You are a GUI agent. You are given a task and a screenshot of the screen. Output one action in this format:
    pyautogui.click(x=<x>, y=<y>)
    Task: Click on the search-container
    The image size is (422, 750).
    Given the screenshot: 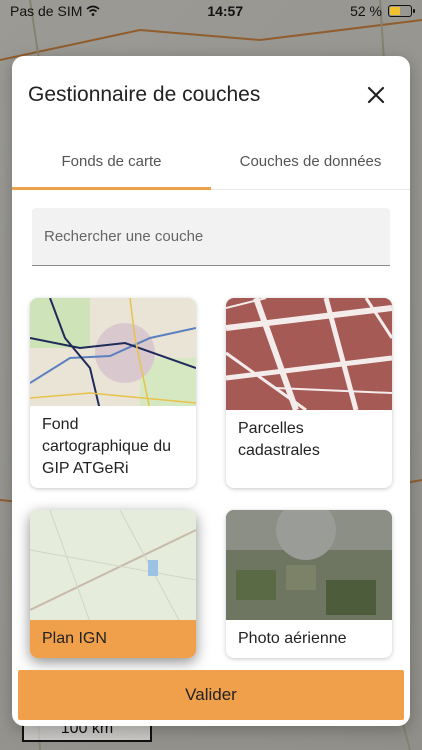 What is the action you would take?
    pyautogui.click(x=211, y=228)
    